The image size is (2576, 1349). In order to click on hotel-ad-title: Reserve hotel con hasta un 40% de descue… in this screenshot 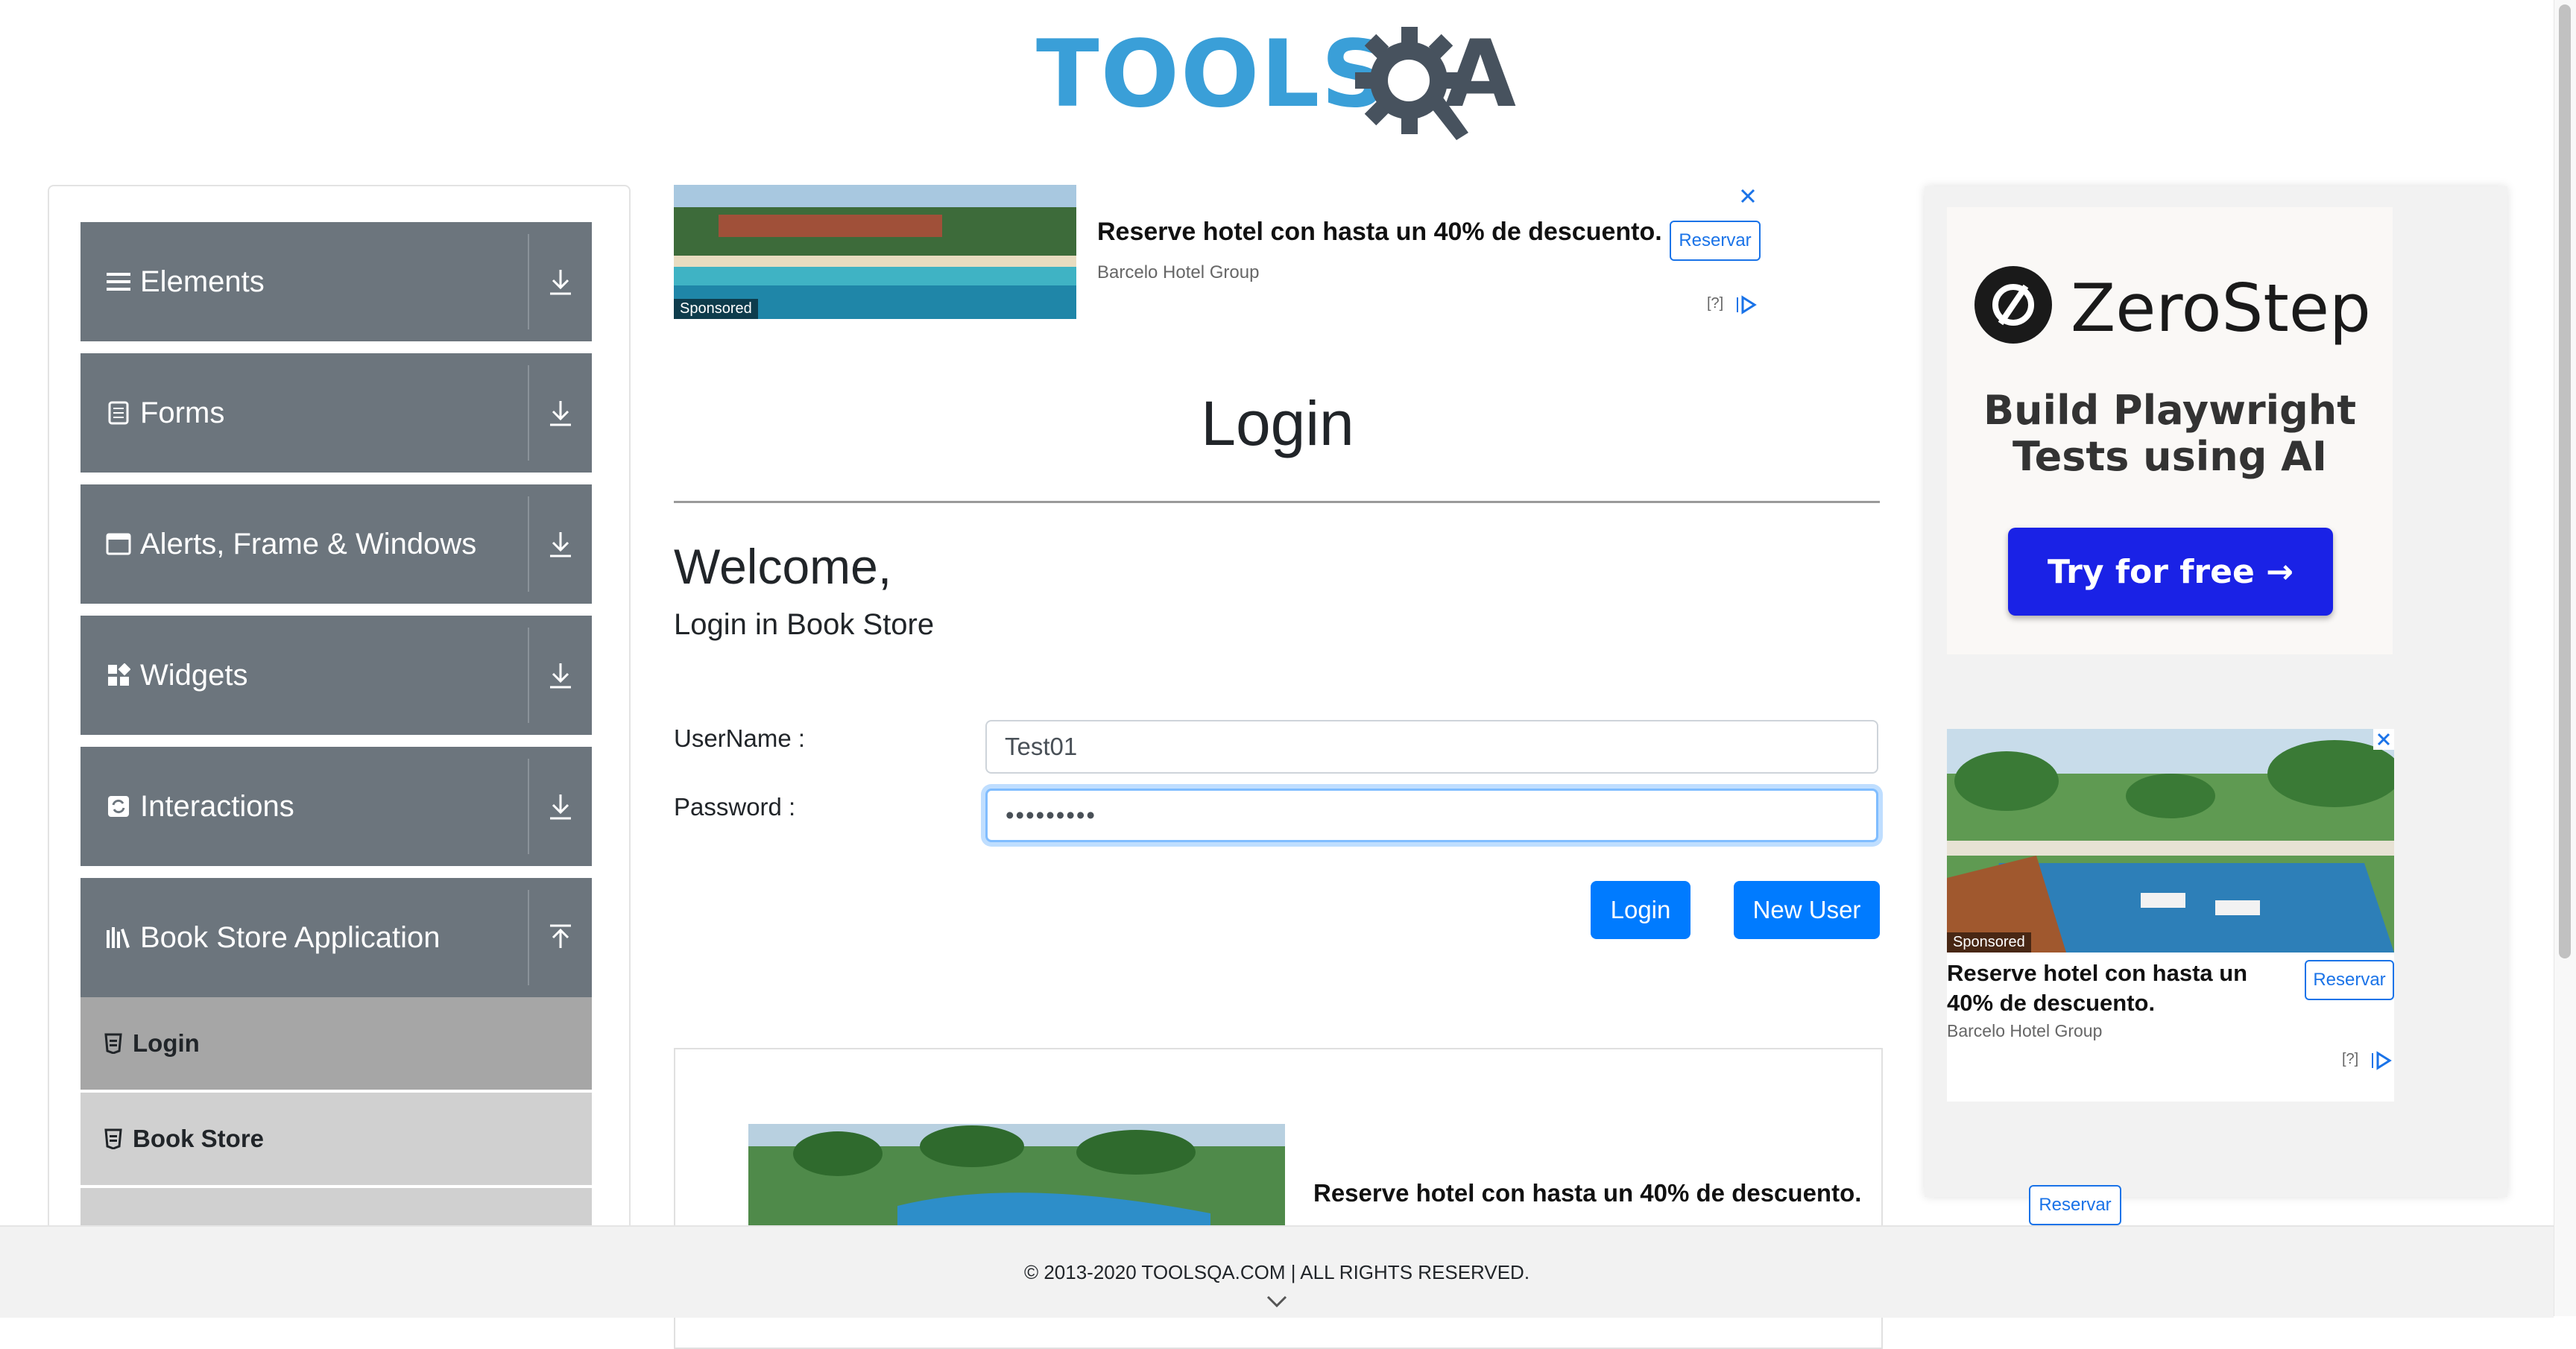, I will do `click(2097, 988)`.